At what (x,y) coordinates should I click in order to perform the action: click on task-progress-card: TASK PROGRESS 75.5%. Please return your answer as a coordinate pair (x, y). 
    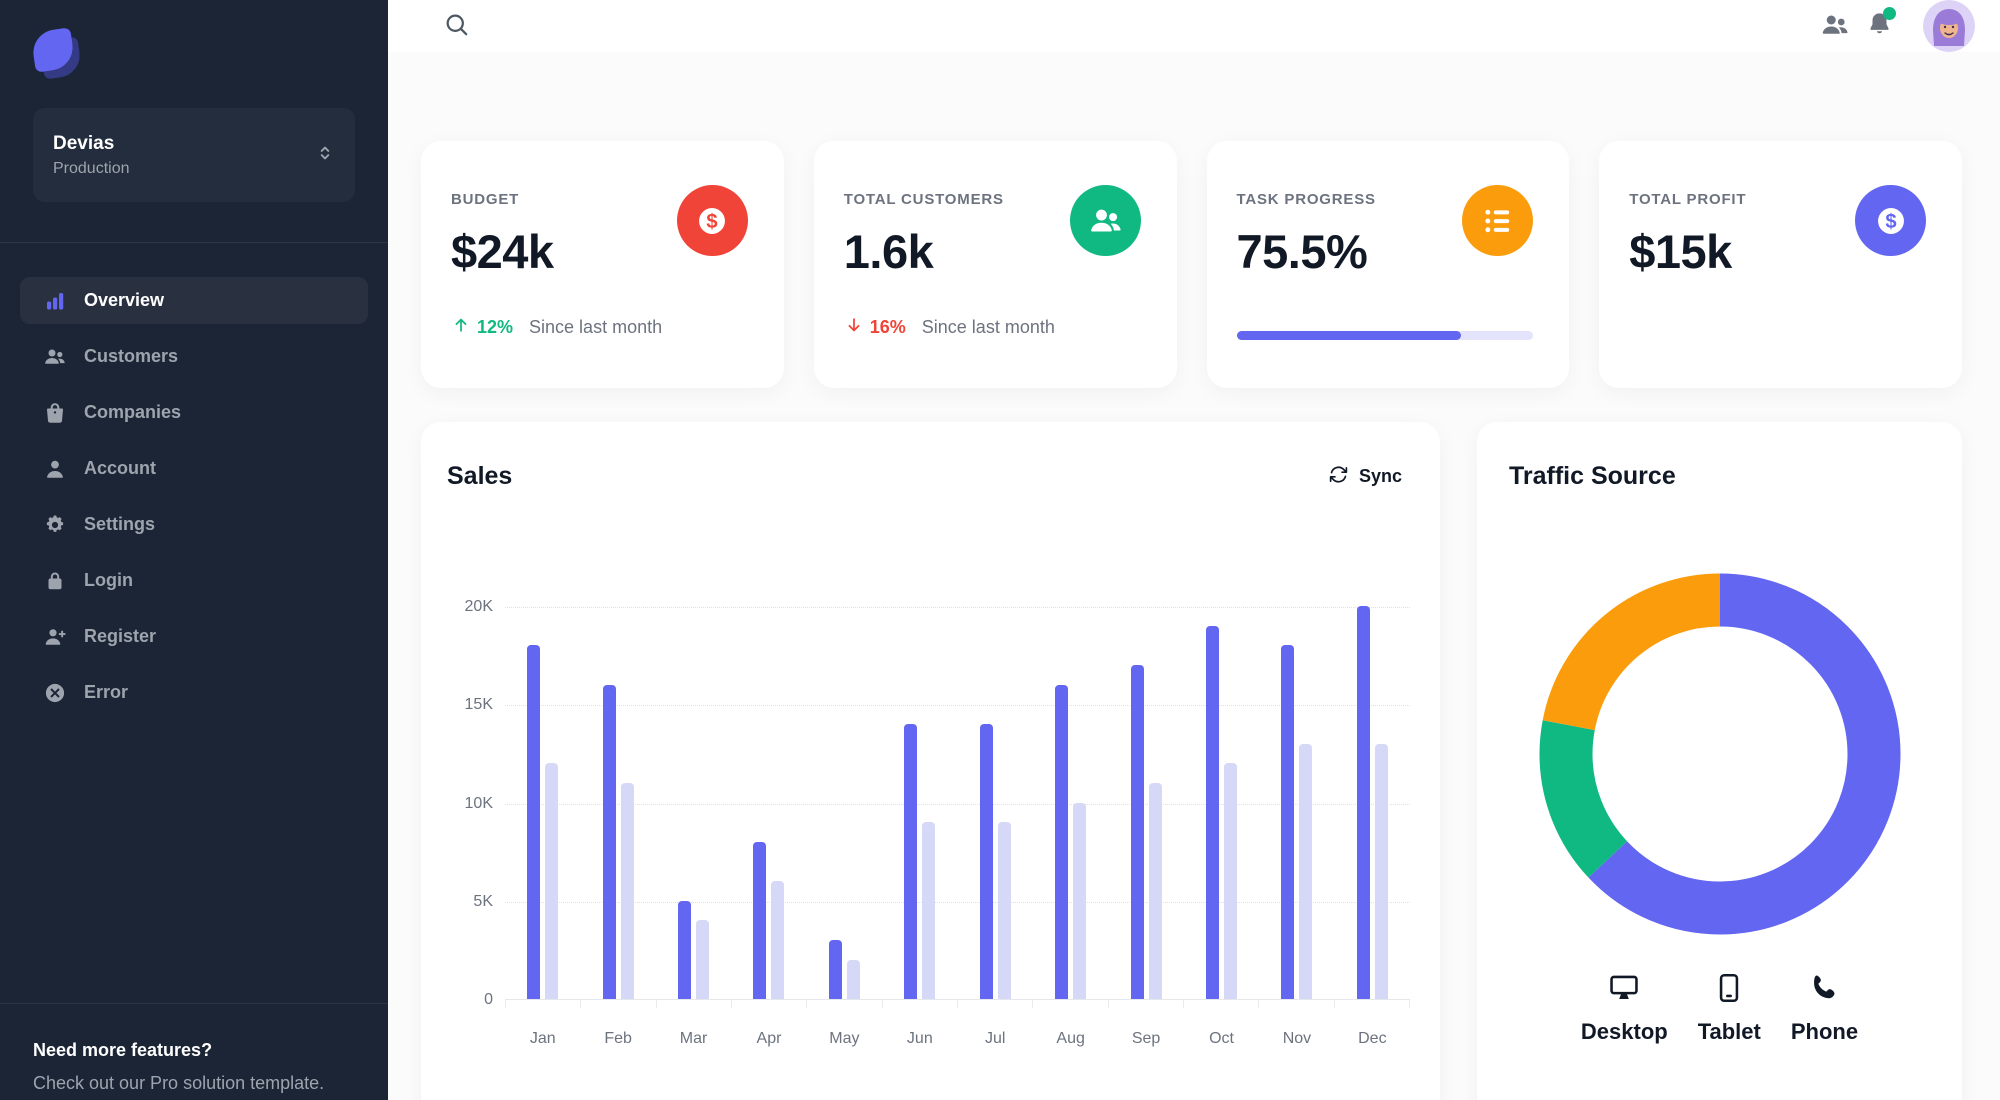
    Looking at the image, I should click on (1388, 264).